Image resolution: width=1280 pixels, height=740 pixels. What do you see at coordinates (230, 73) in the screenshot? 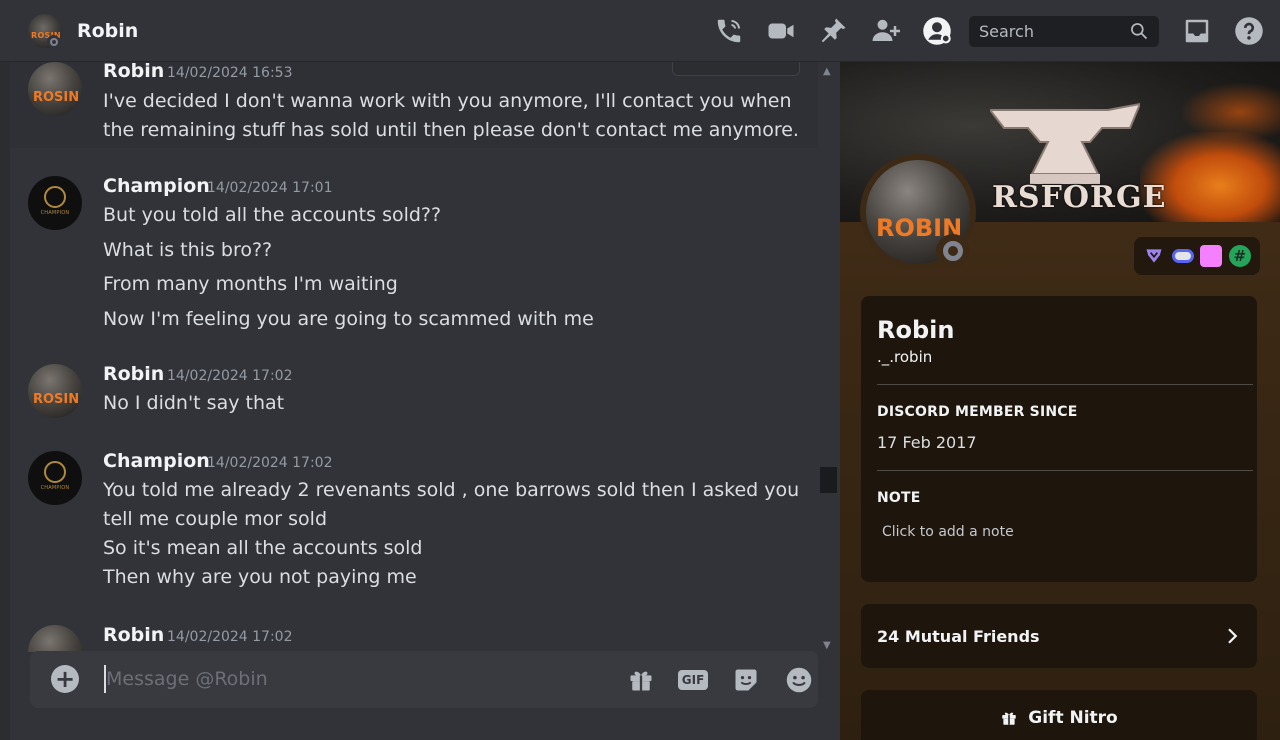
I see `message-timestamp: 14/02/2024 16:53` at bounding box center [230, 73].